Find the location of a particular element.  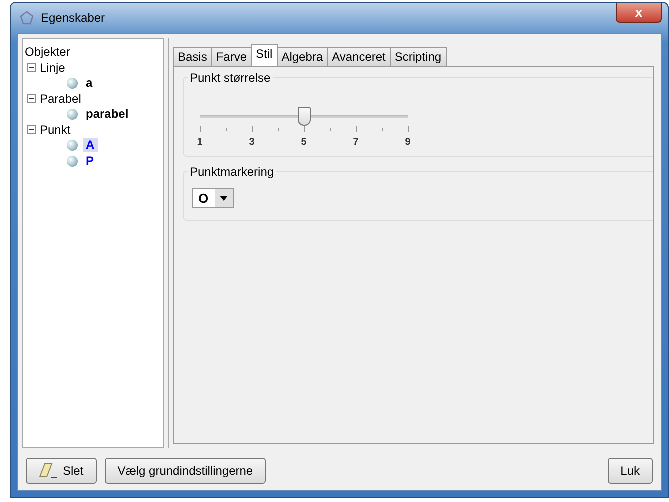

group-title: Punkt størrelse is located at coordinates (230, 78).